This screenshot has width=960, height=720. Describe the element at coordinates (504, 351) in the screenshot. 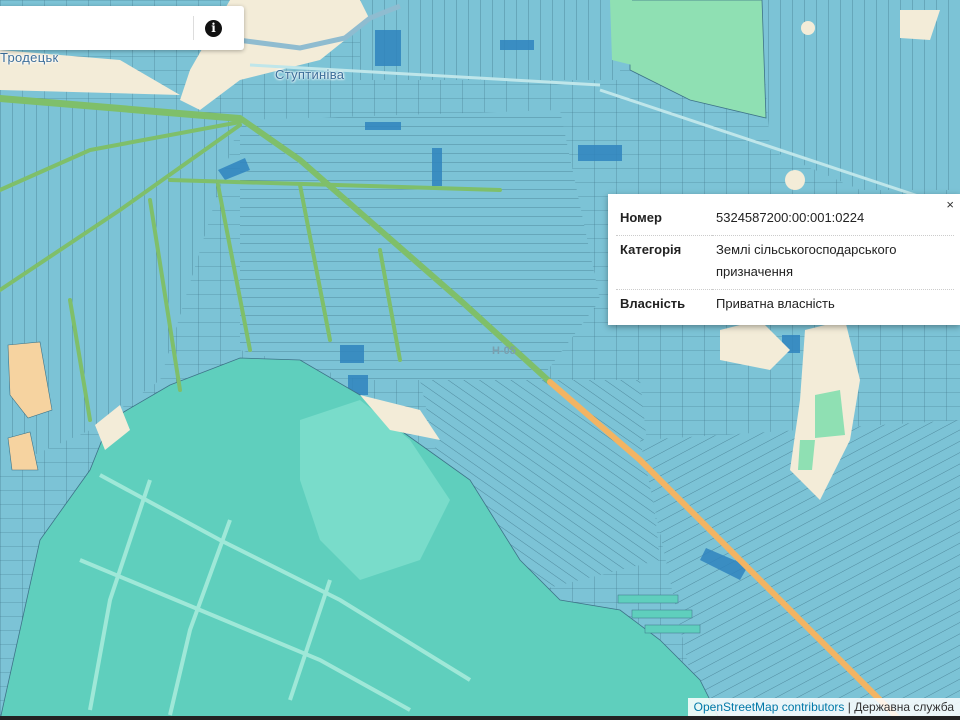

I see `road-ref-label: Н-05` at that location.